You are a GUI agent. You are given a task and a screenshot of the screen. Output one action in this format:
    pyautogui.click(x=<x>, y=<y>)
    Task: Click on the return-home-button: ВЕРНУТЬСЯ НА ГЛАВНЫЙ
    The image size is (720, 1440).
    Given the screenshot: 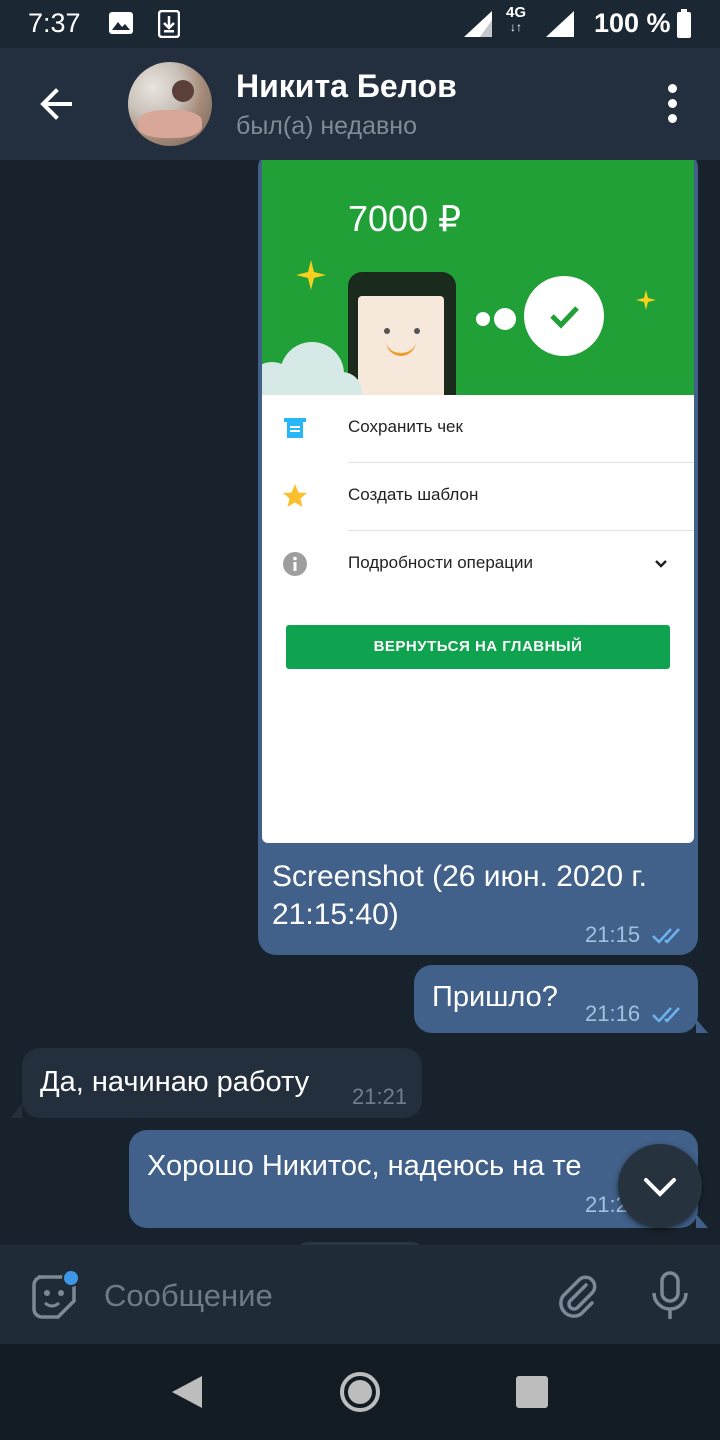 What is the action you would take?
    pyautogui.click(x=478, y=647)
    